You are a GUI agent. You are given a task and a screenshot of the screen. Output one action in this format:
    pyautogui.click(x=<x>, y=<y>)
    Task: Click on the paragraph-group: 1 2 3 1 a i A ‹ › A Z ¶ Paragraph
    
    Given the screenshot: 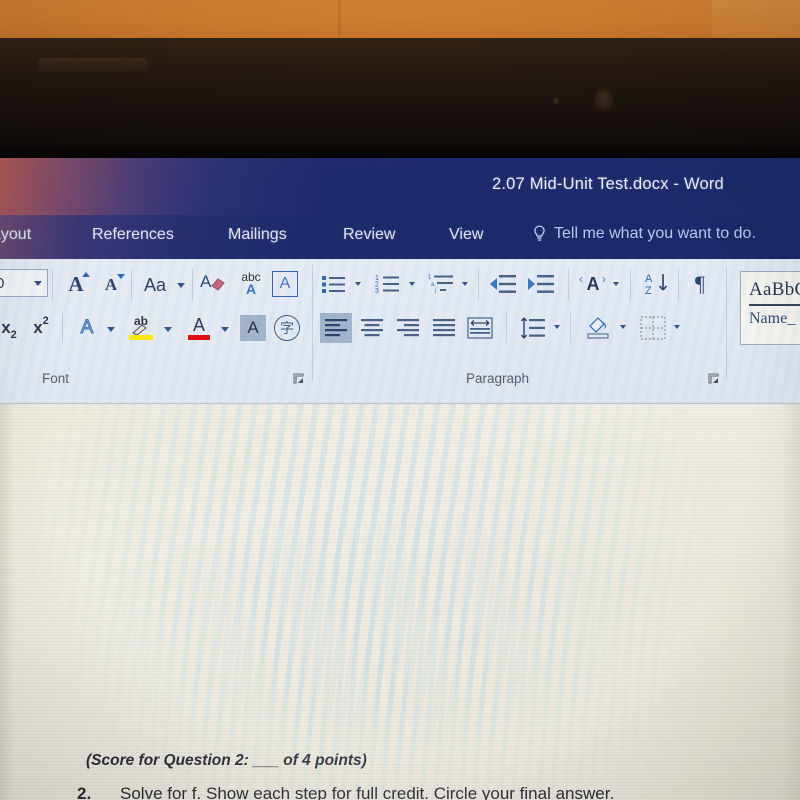 What is the action you would take?
    pyautogui.click(x=520, y=331)
    